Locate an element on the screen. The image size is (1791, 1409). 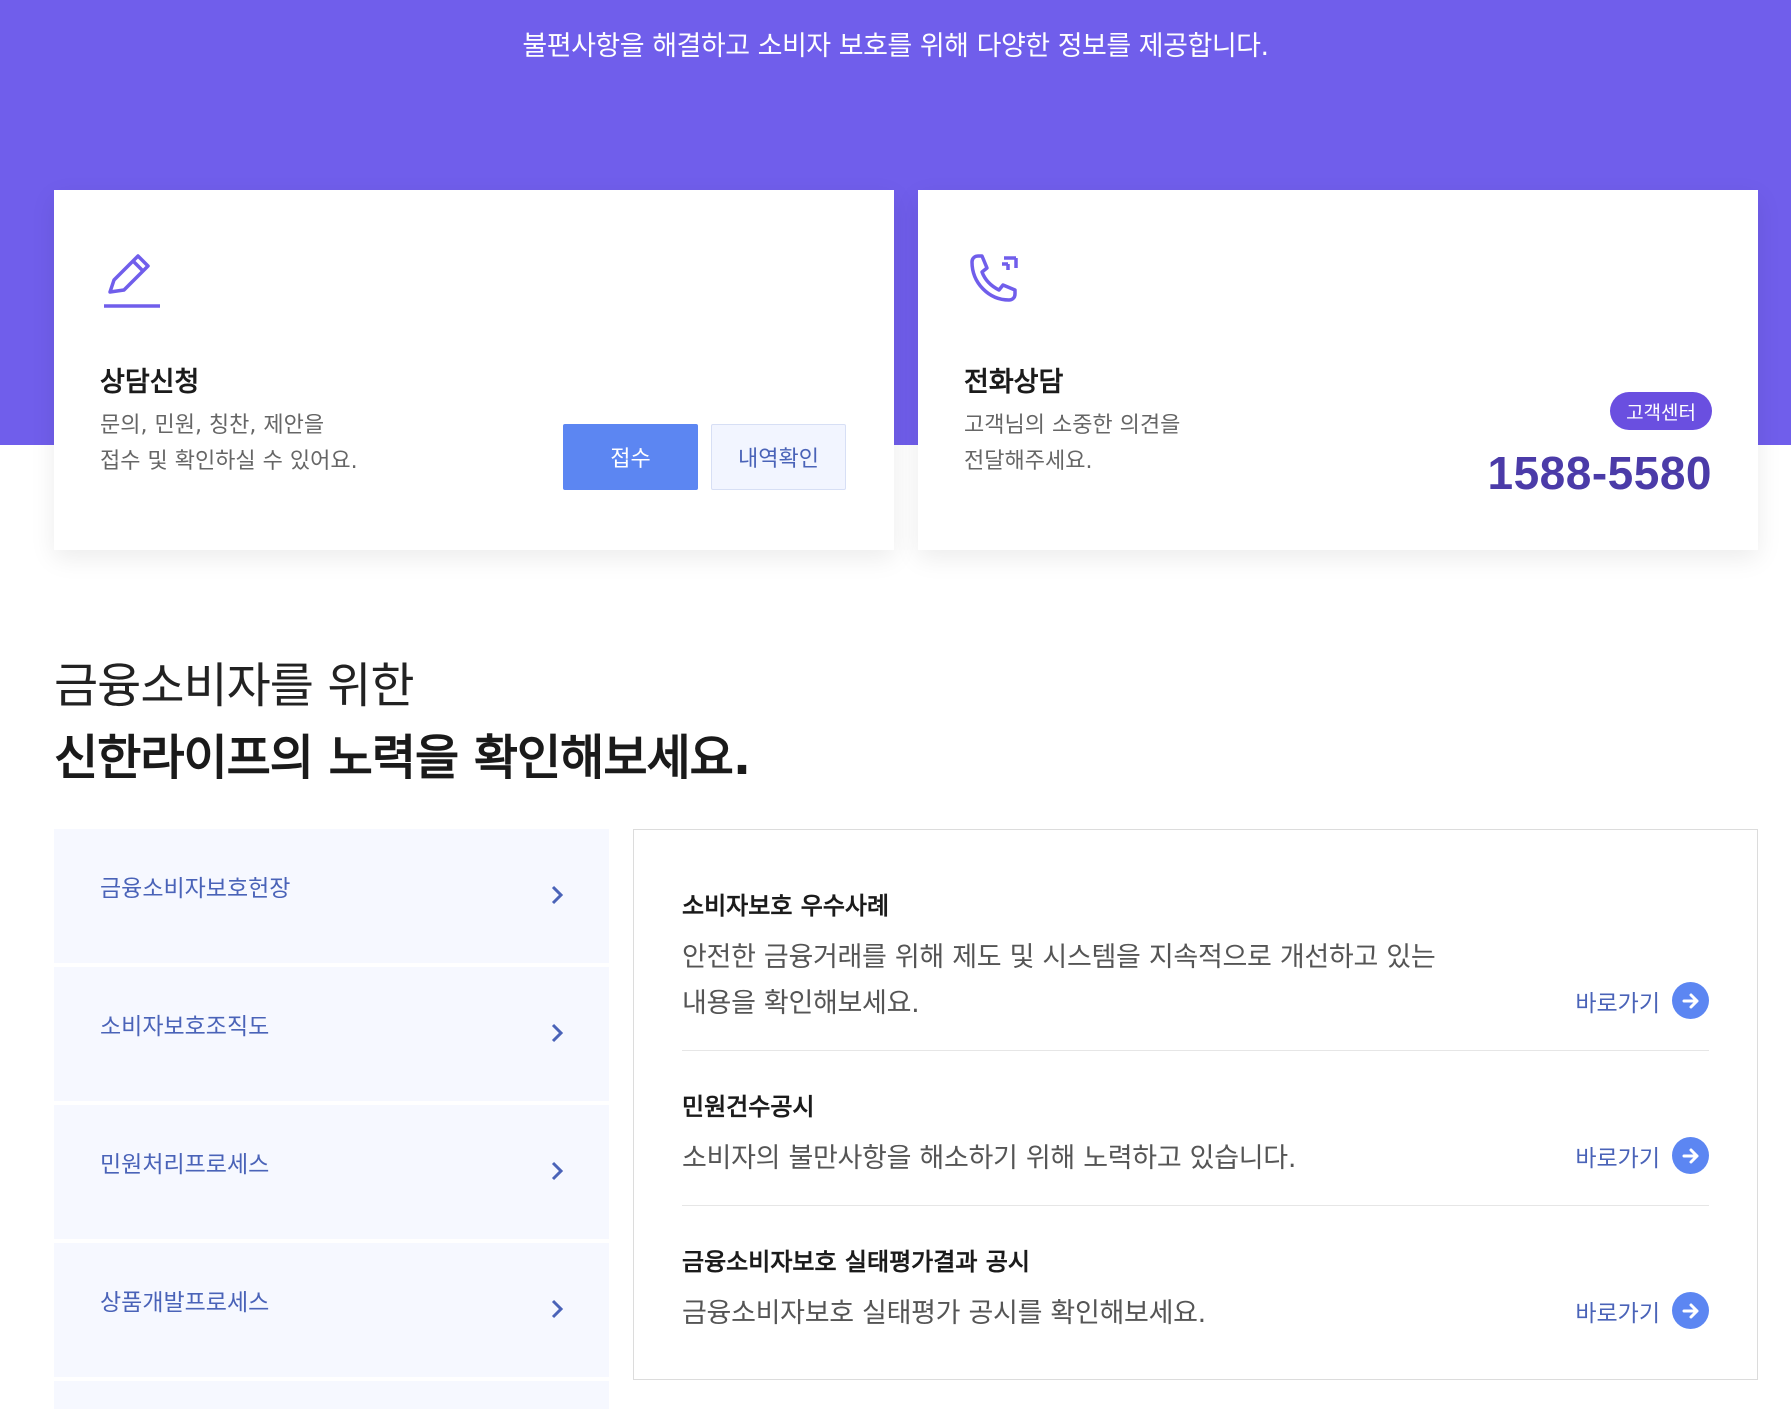
menu-item-product-process: 상품개발프로세스 is located at coordinates (331, 1310).